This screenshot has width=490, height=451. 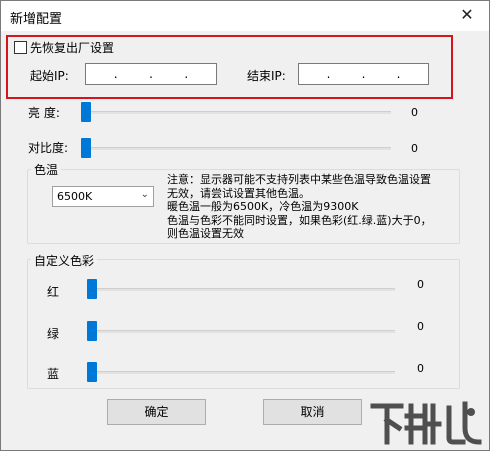 I want to click on end-ip-input: . . ., so click(x=363, y=74).